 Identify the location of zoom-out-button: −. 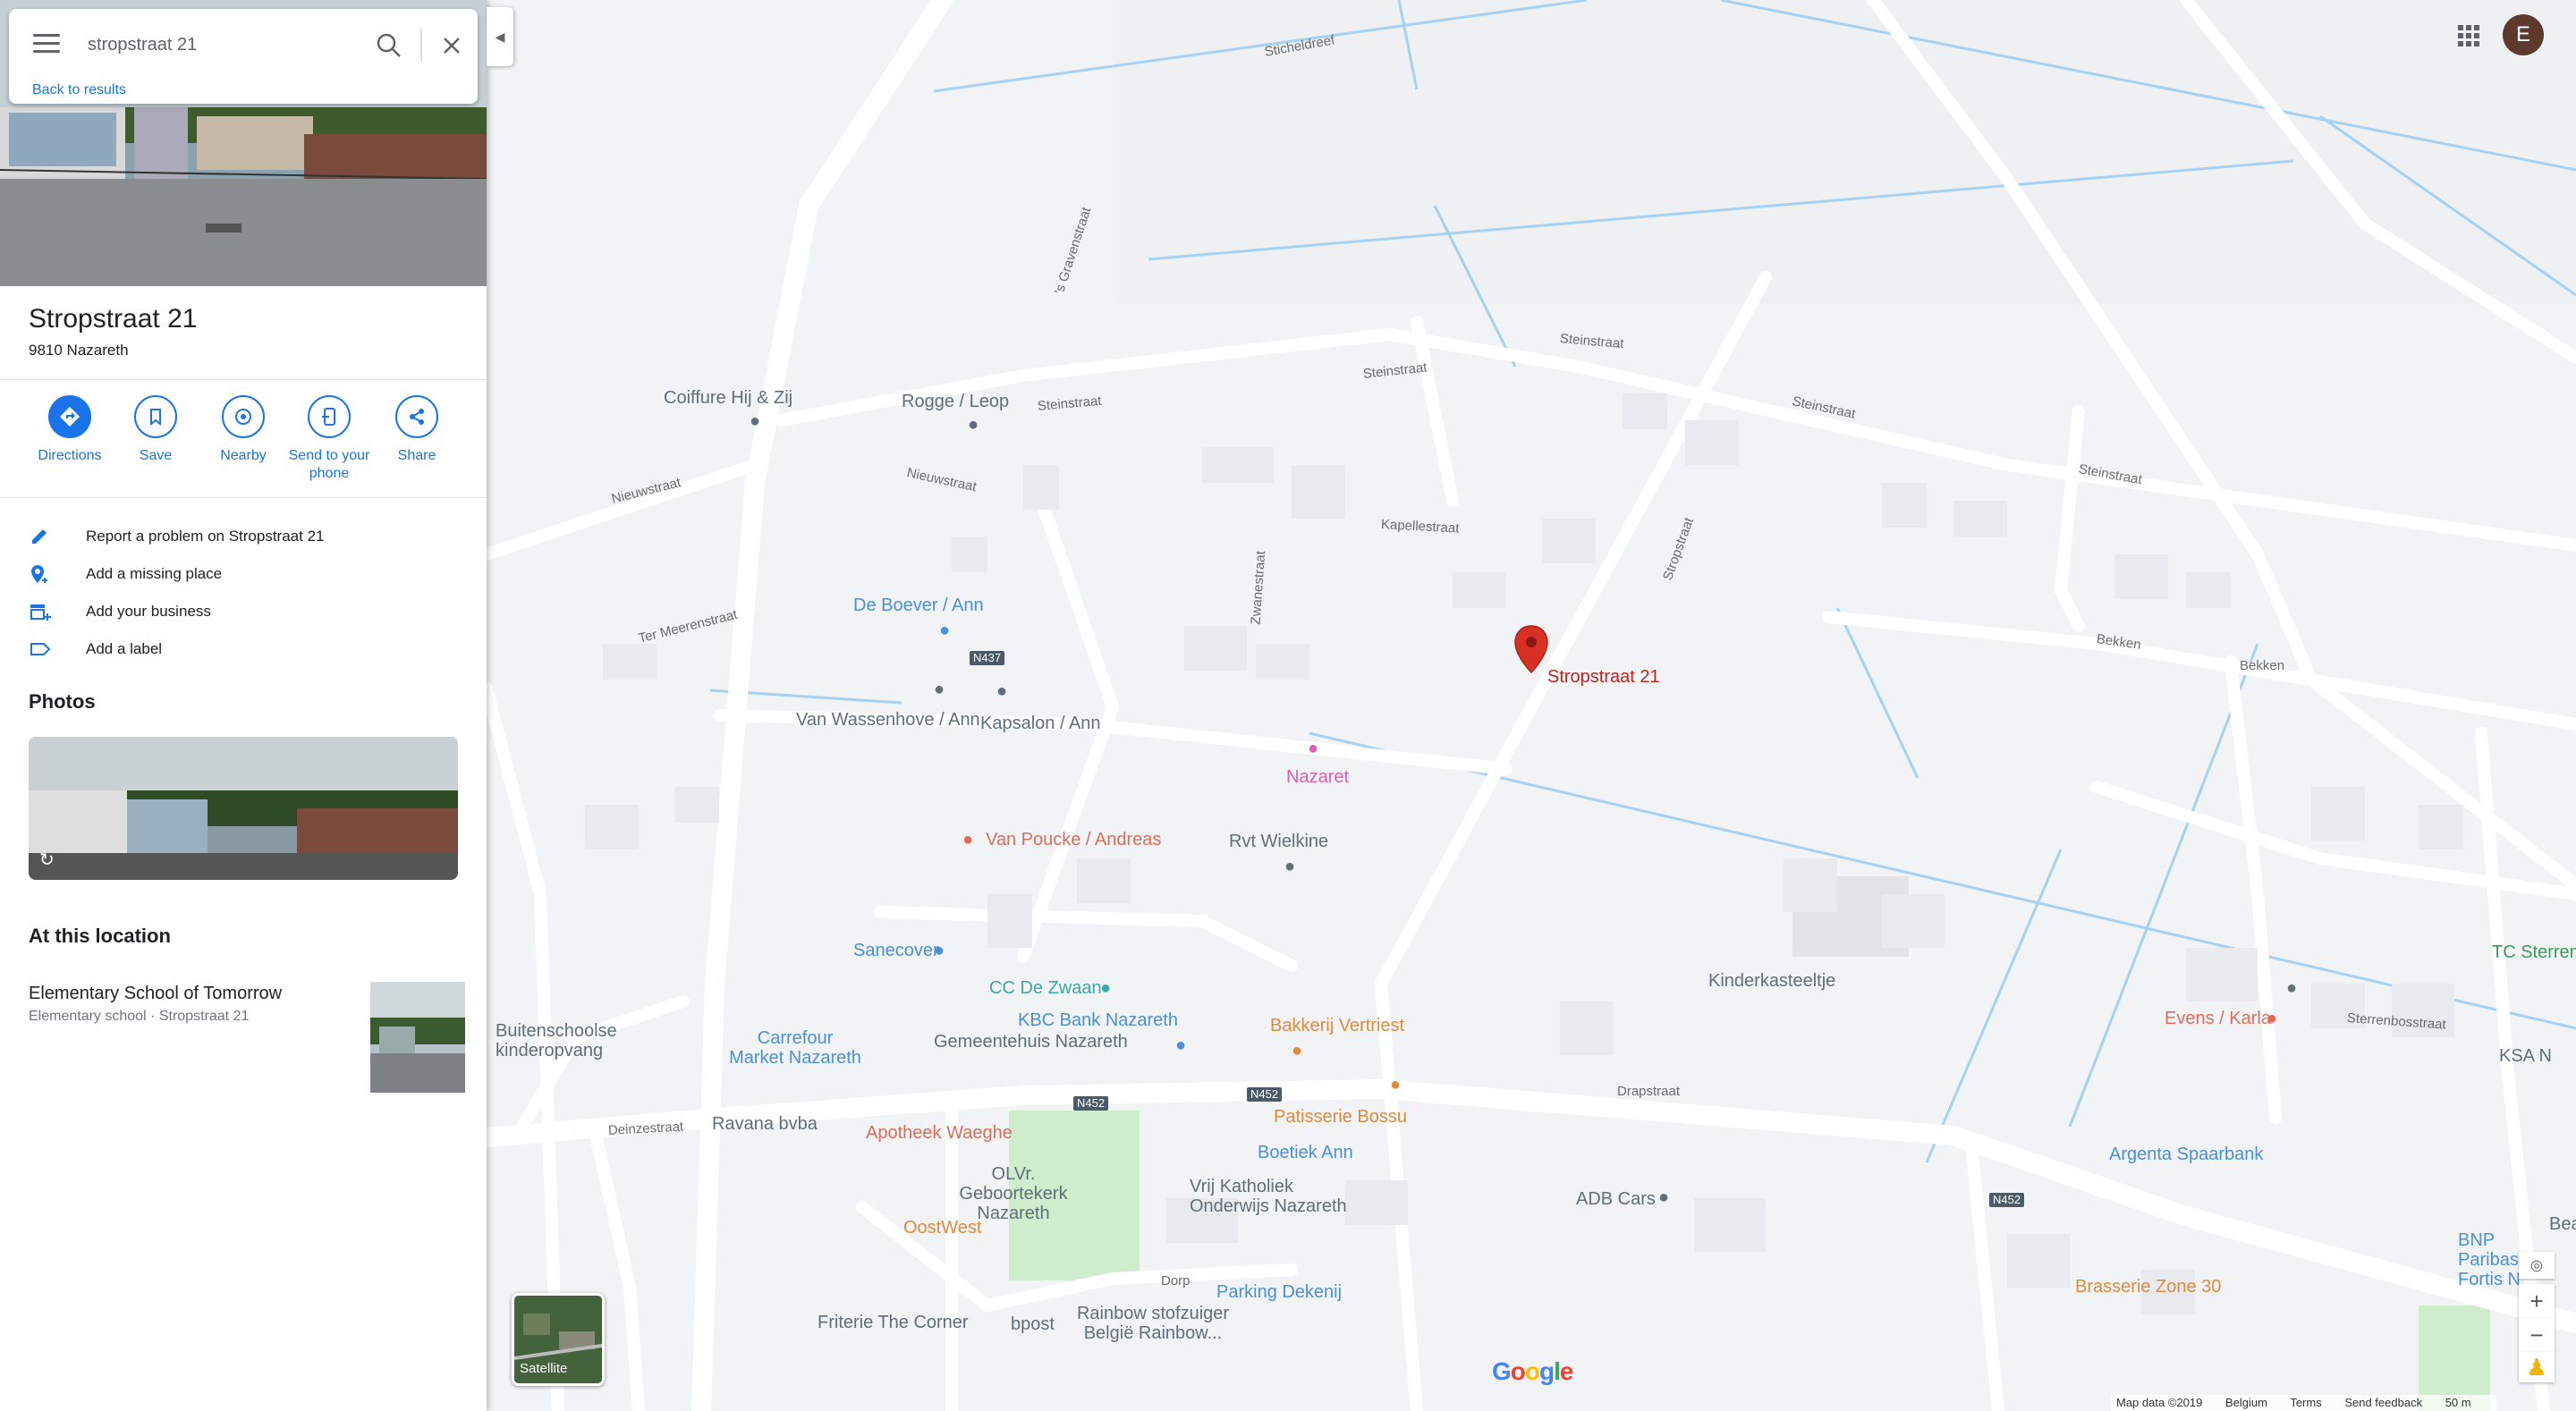
(2537, 1335).